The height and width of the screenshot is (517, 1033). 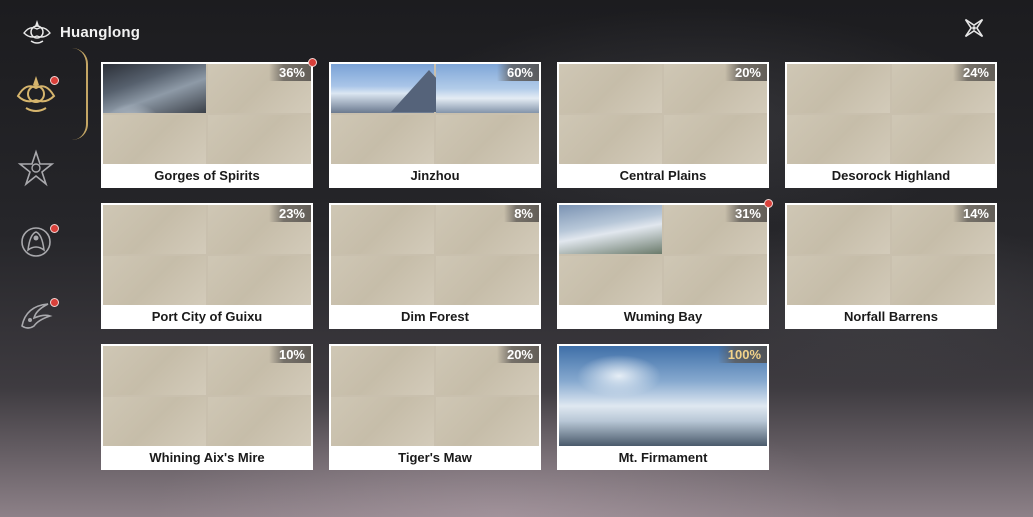 What do you see at coordinates (207, 316) in the screenshot?
I see `region-name: Port City of Guixu` at bounding box center [207, 316].